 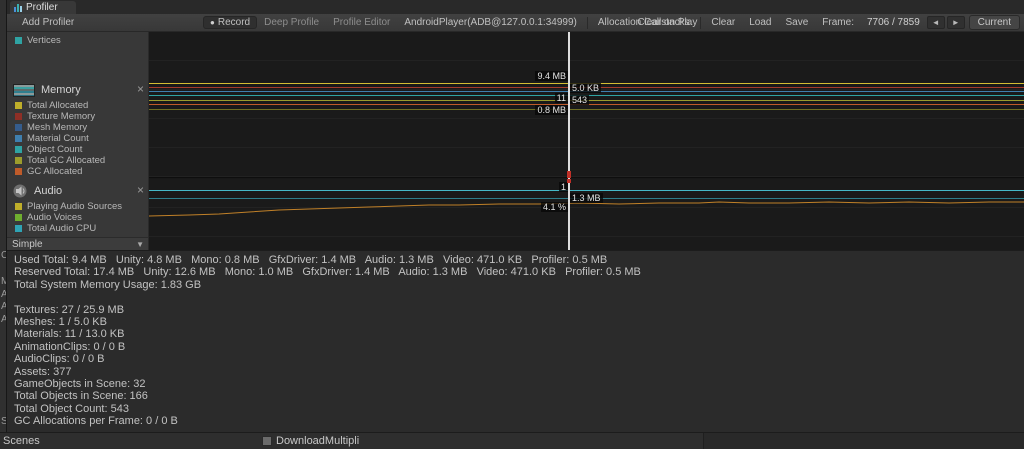 What do you see at coordinates (59, 359) in the screenshot?
I see `detail-line: AudioClips: 0 / 0 B` at bounding box center [59, 359].